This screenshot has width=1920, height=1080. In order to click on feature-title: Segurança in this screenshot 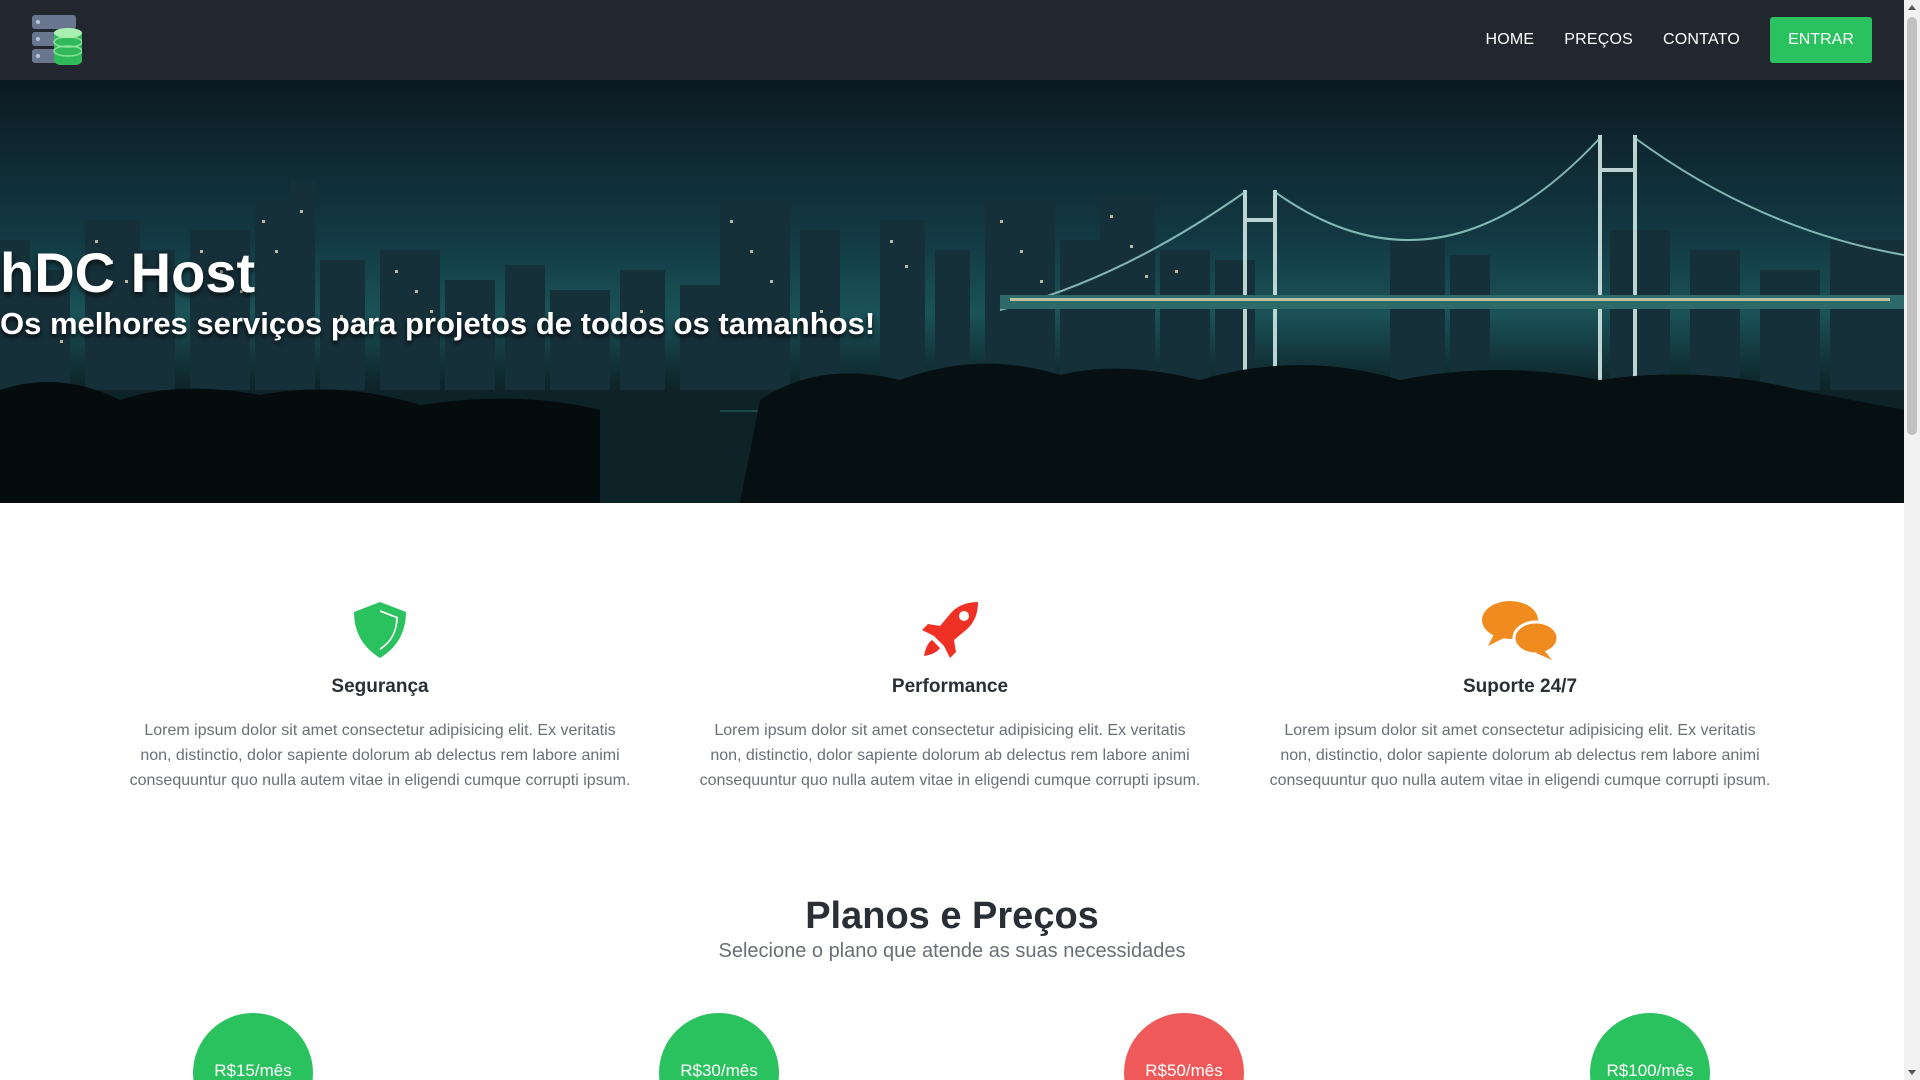, I will do `click(380, 686)`.